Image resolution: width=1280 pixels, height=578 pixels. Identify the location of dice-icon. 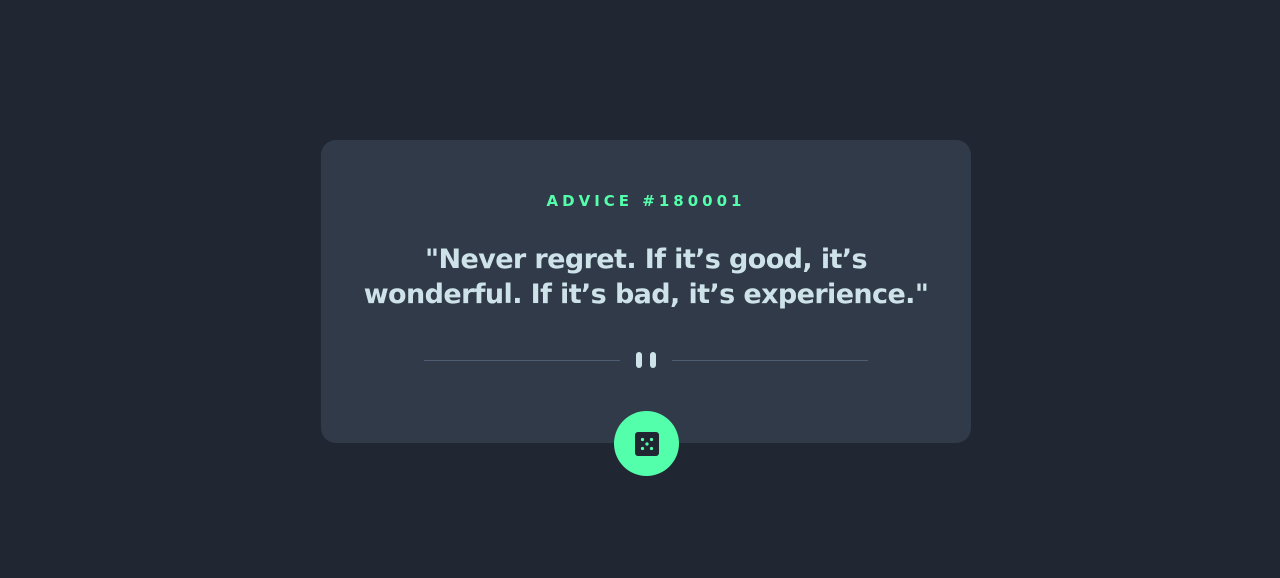
(646, 443).